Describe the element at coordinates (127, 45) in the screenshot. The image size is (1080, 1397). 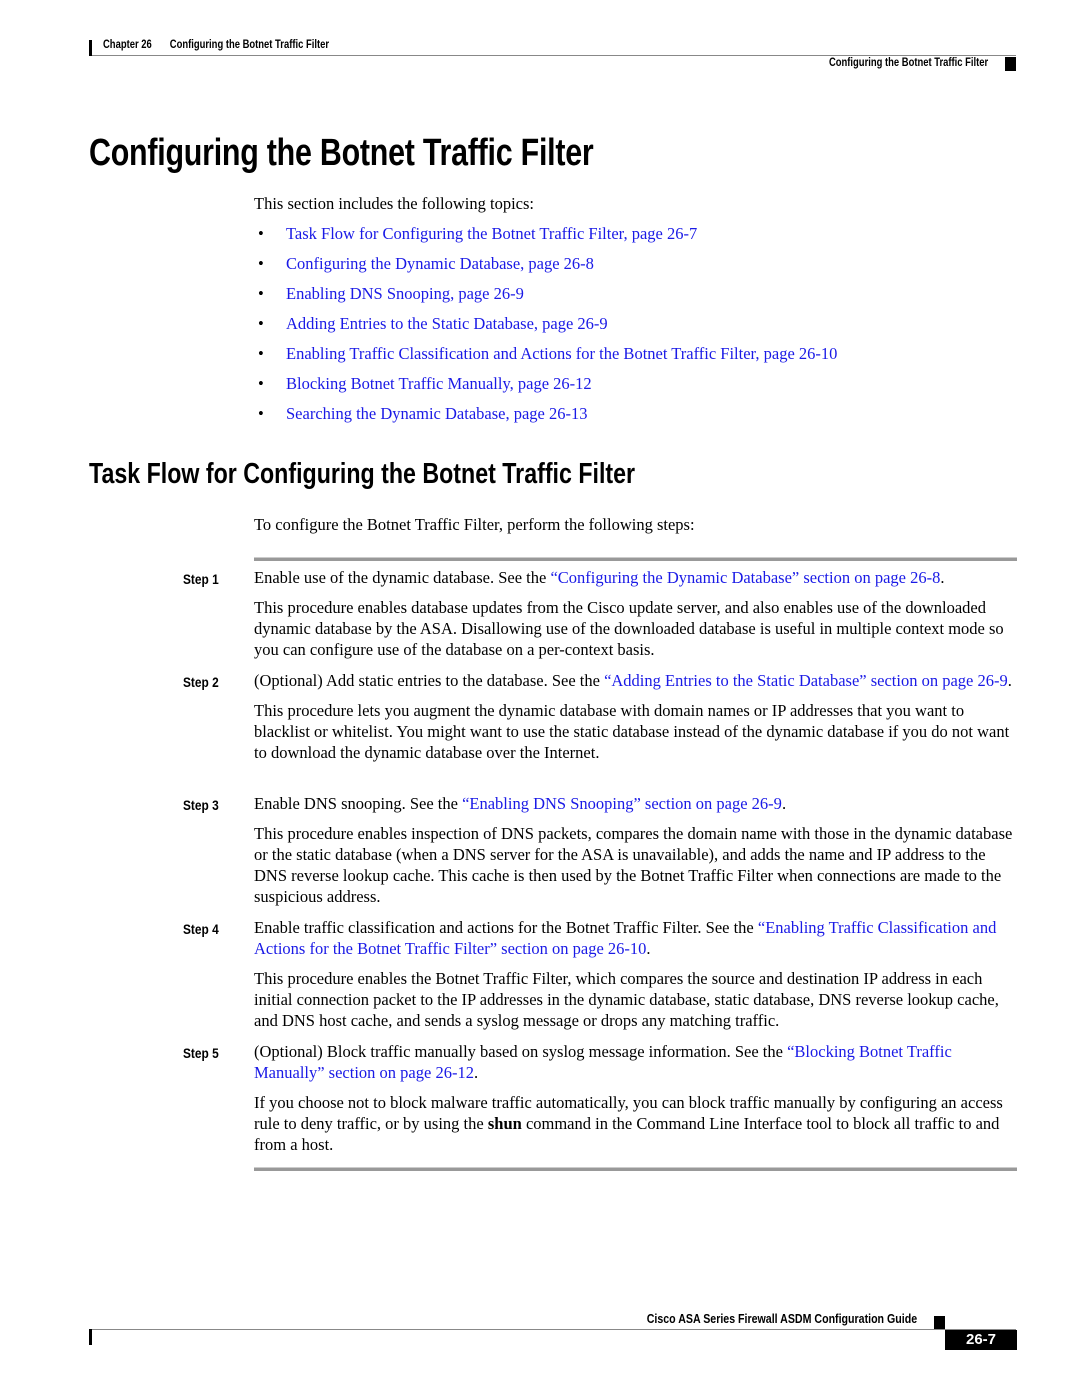
I see `chapter-label: Chapter 26` at that location.